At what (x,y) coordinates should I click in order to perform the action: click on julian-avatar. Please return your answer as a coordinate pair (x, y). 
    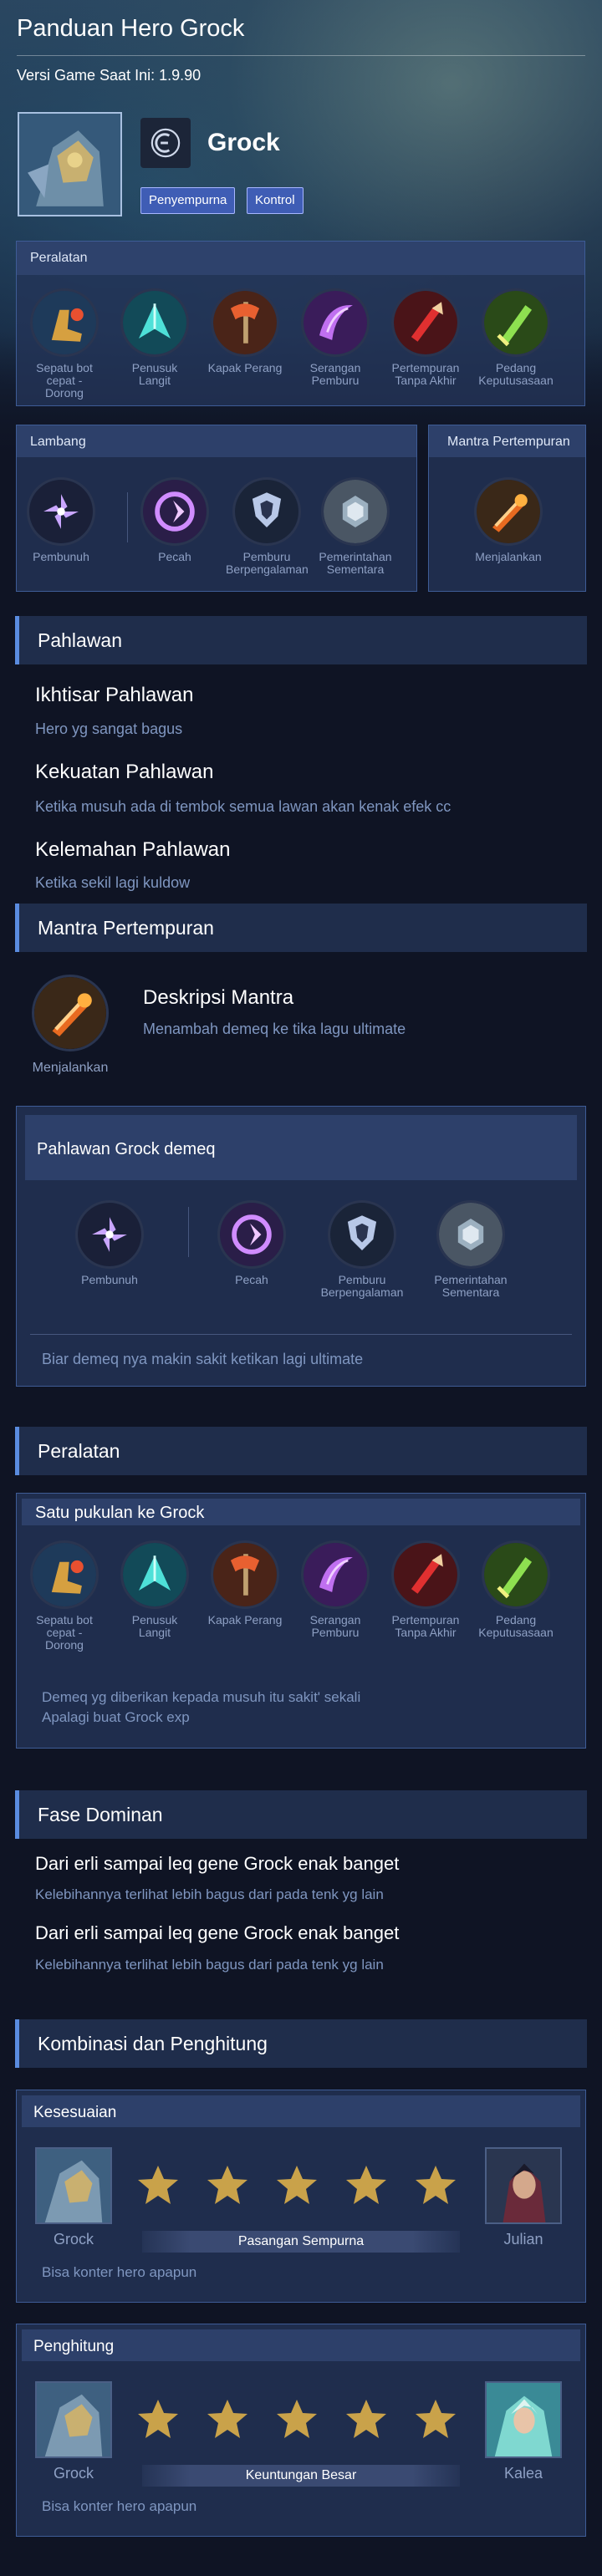
    Looking at the image, I should click on (524, 2185).